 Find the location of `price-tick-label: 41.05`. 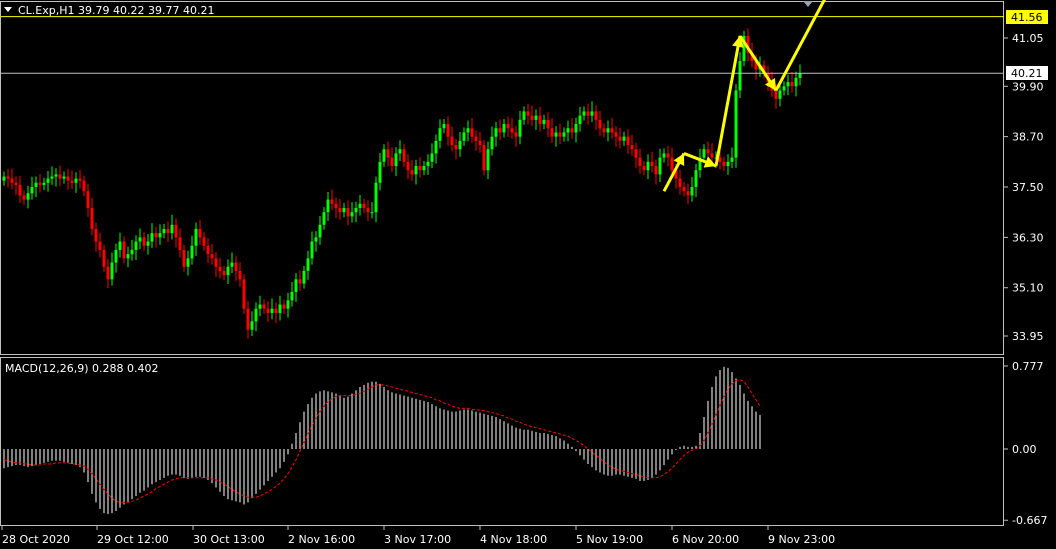

price-tick-label: 41.05 is located at coordinates (1028, 38).